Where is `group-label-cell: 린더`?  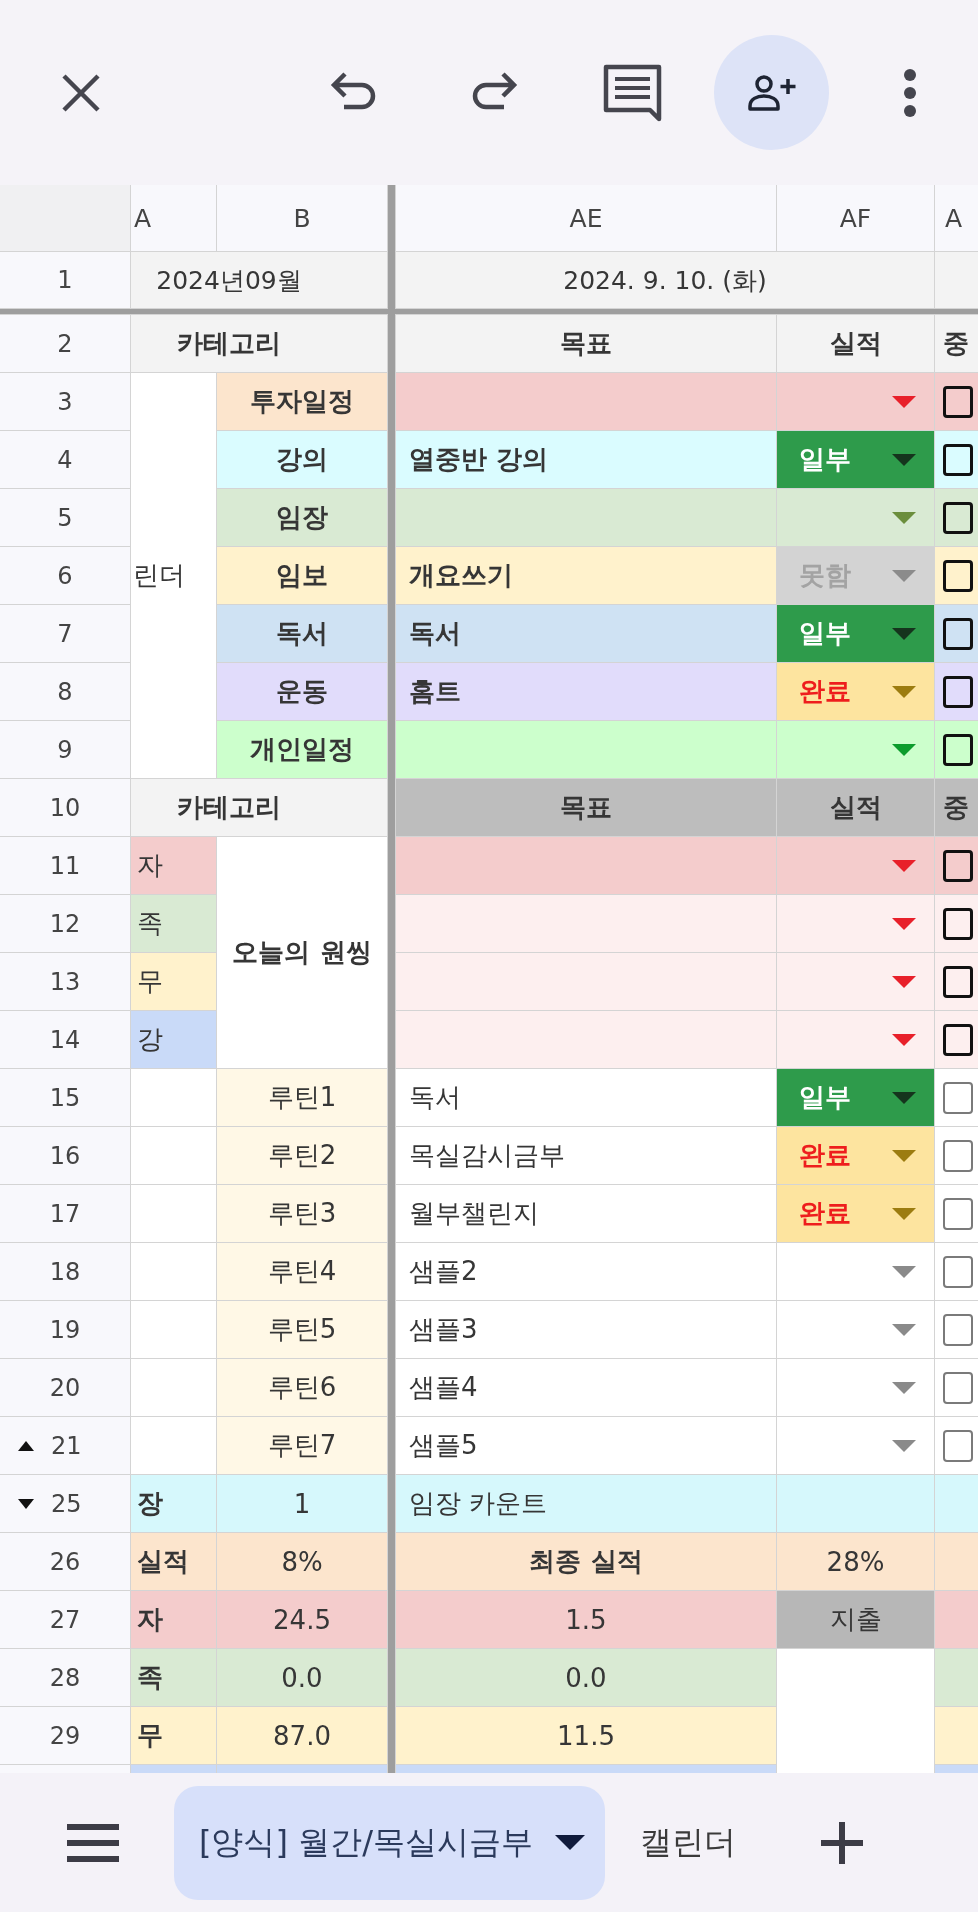
group-label-cell: 린더 is located at coordinates (173, 575).